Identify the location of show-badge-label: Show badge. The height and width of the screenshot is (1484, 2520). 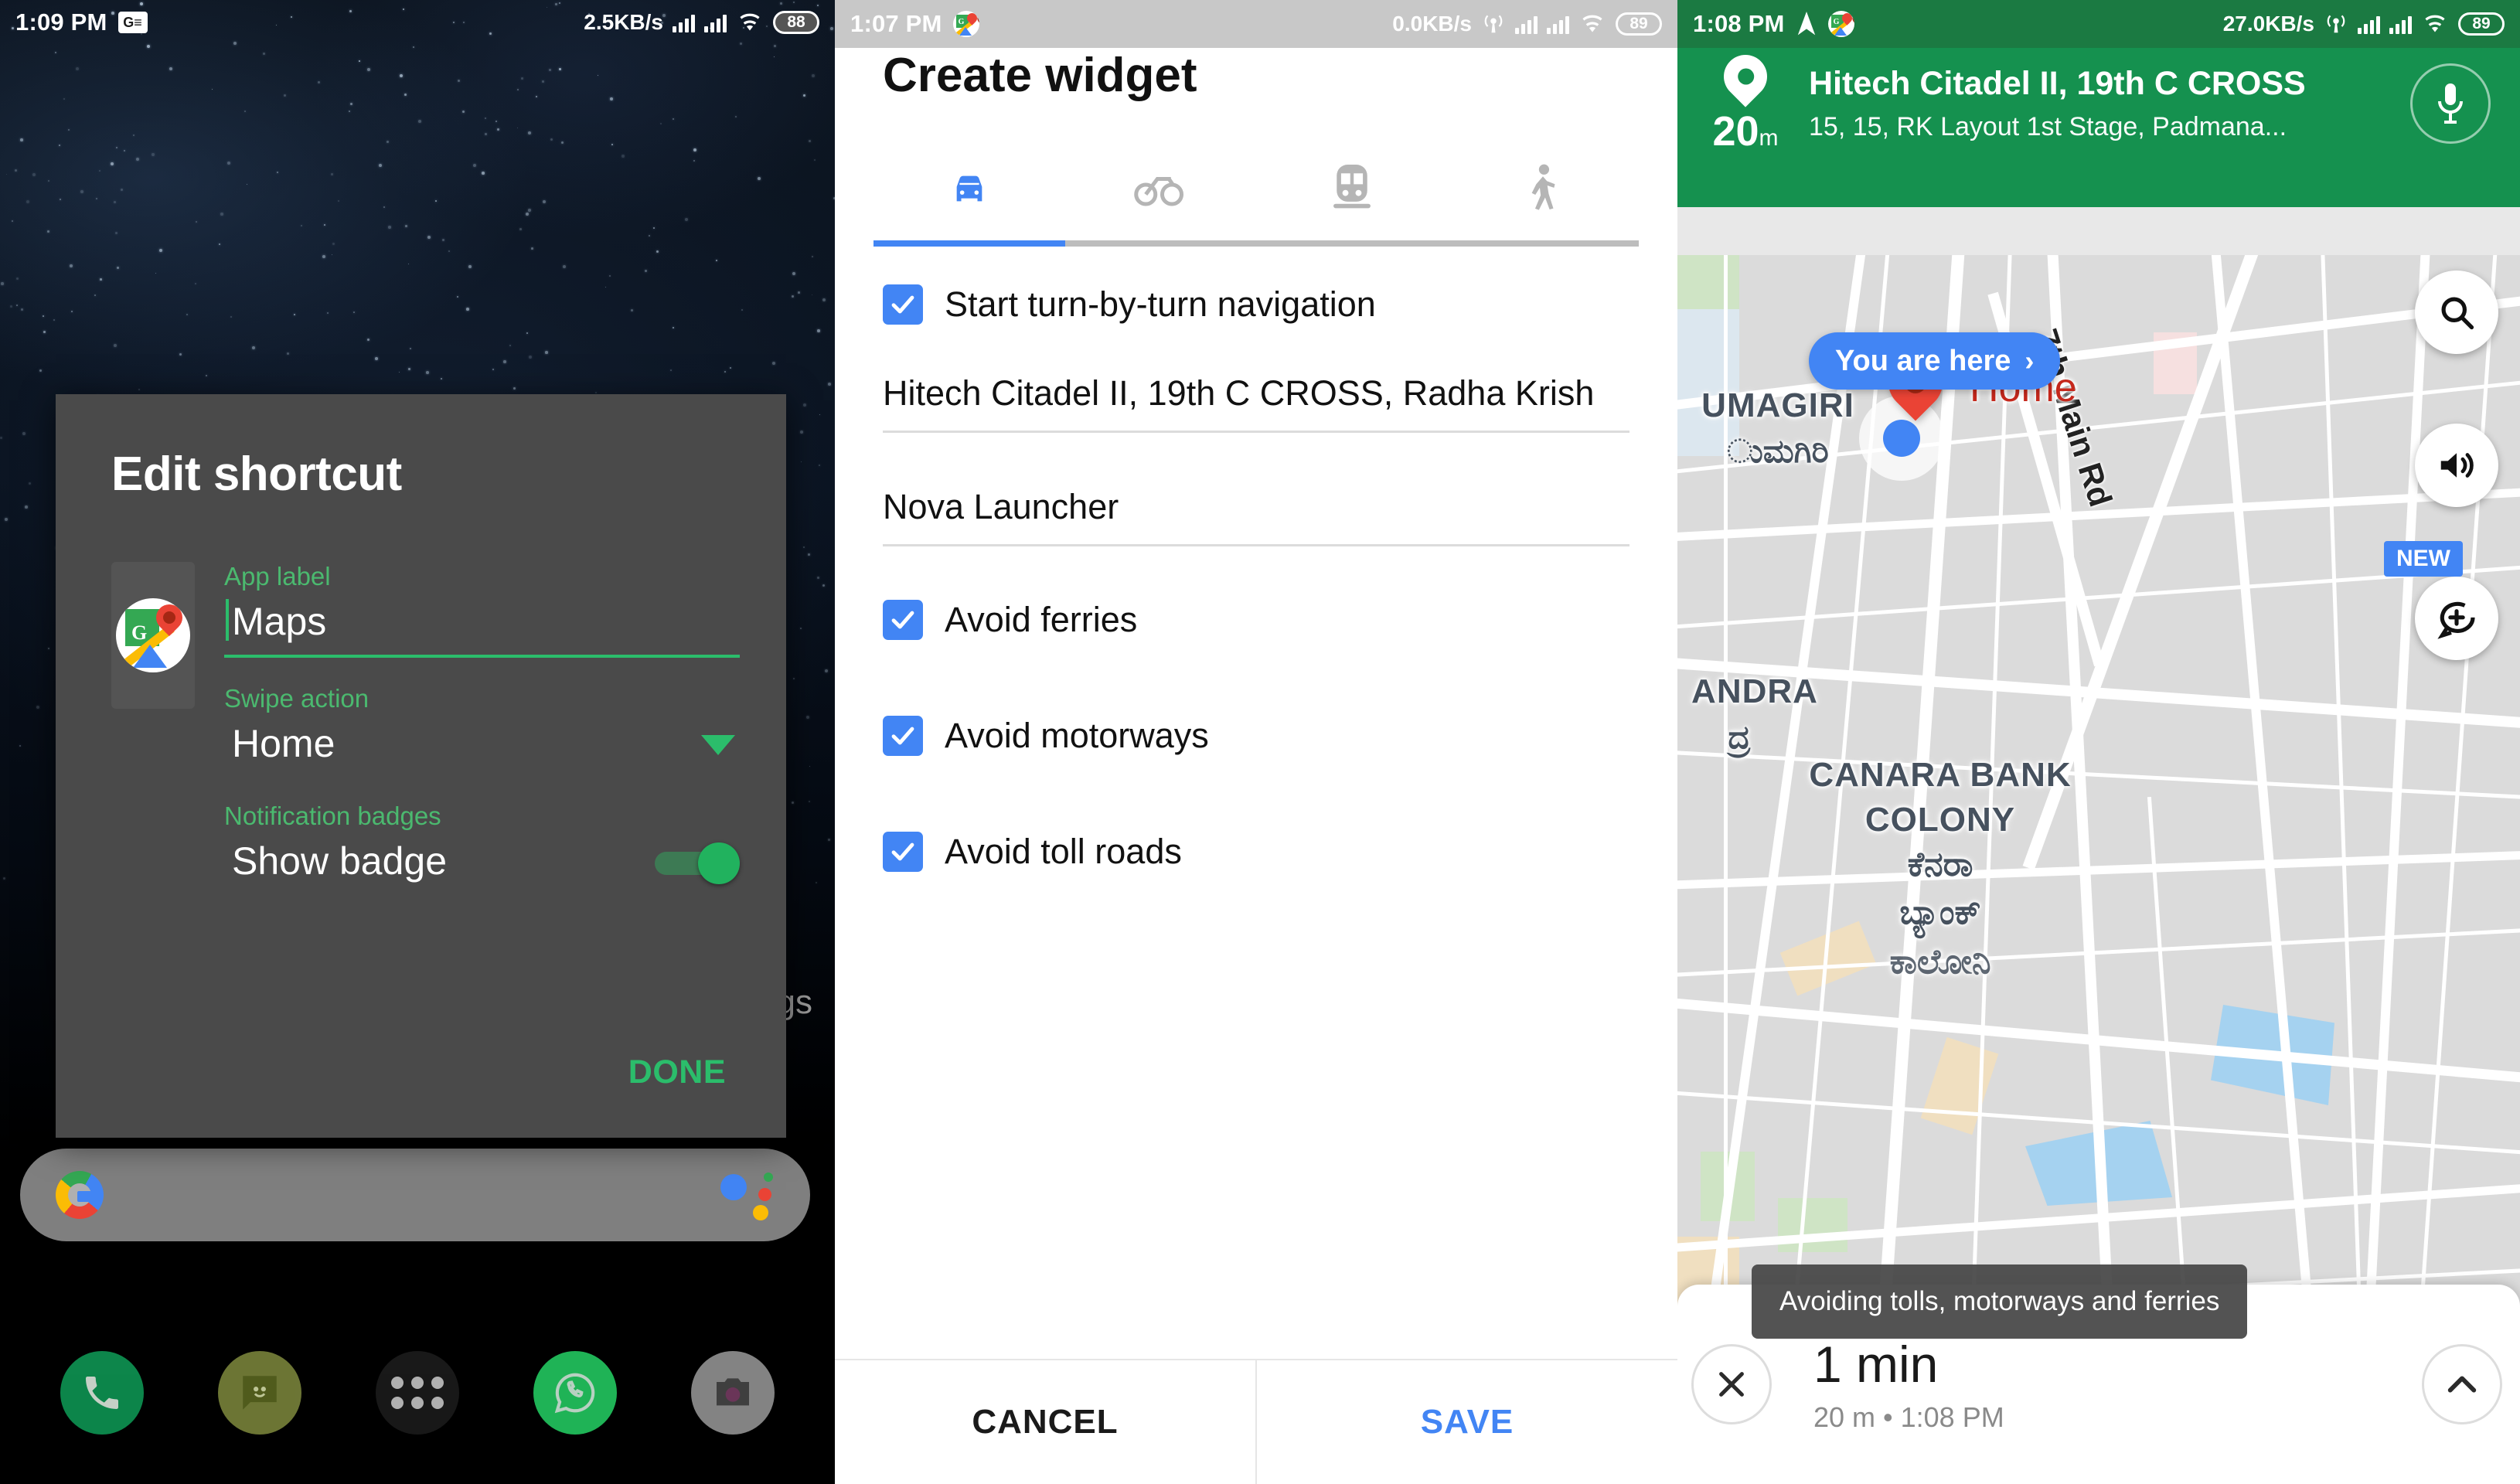
(340, 861).